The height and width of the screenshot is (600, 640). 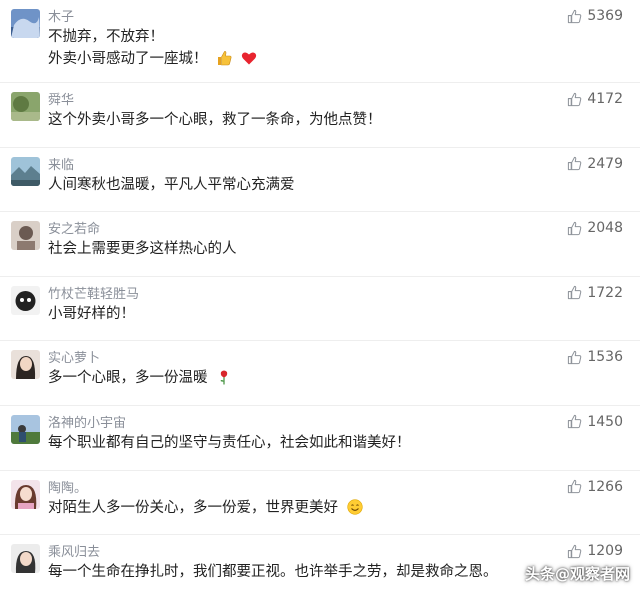 What do you see at coordinates (605, 228) in the screenshot?
I see `like-count: 2048` at bounding box center [605, 228].